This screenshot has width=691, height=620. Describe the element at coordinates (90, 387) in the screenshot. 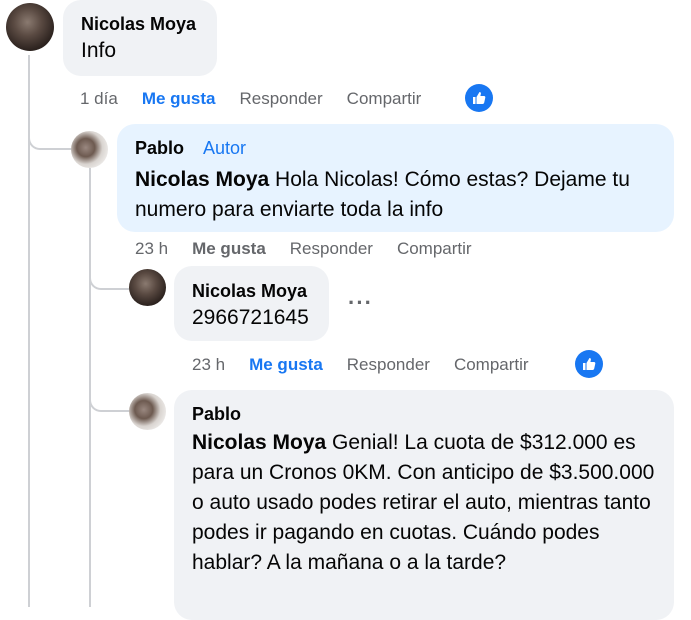

I see `thread-line-sub` at that location.